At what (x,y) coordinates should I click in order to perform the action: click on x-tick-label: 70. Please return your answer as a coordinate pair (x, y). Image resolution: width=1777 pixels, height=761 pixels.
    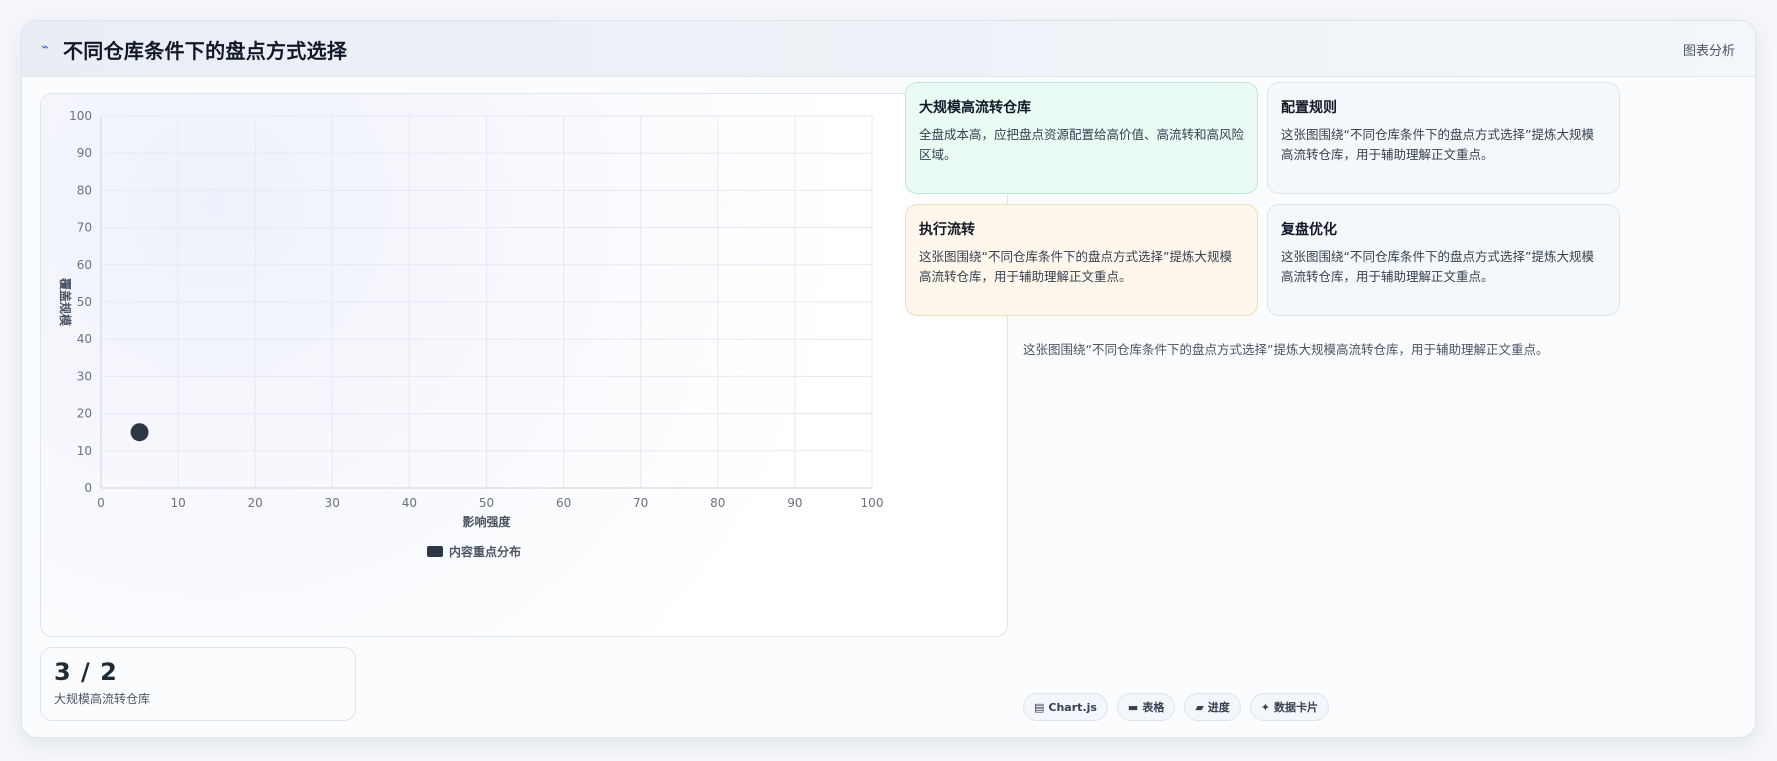
    Looking at the image, I should click on (640, 503).